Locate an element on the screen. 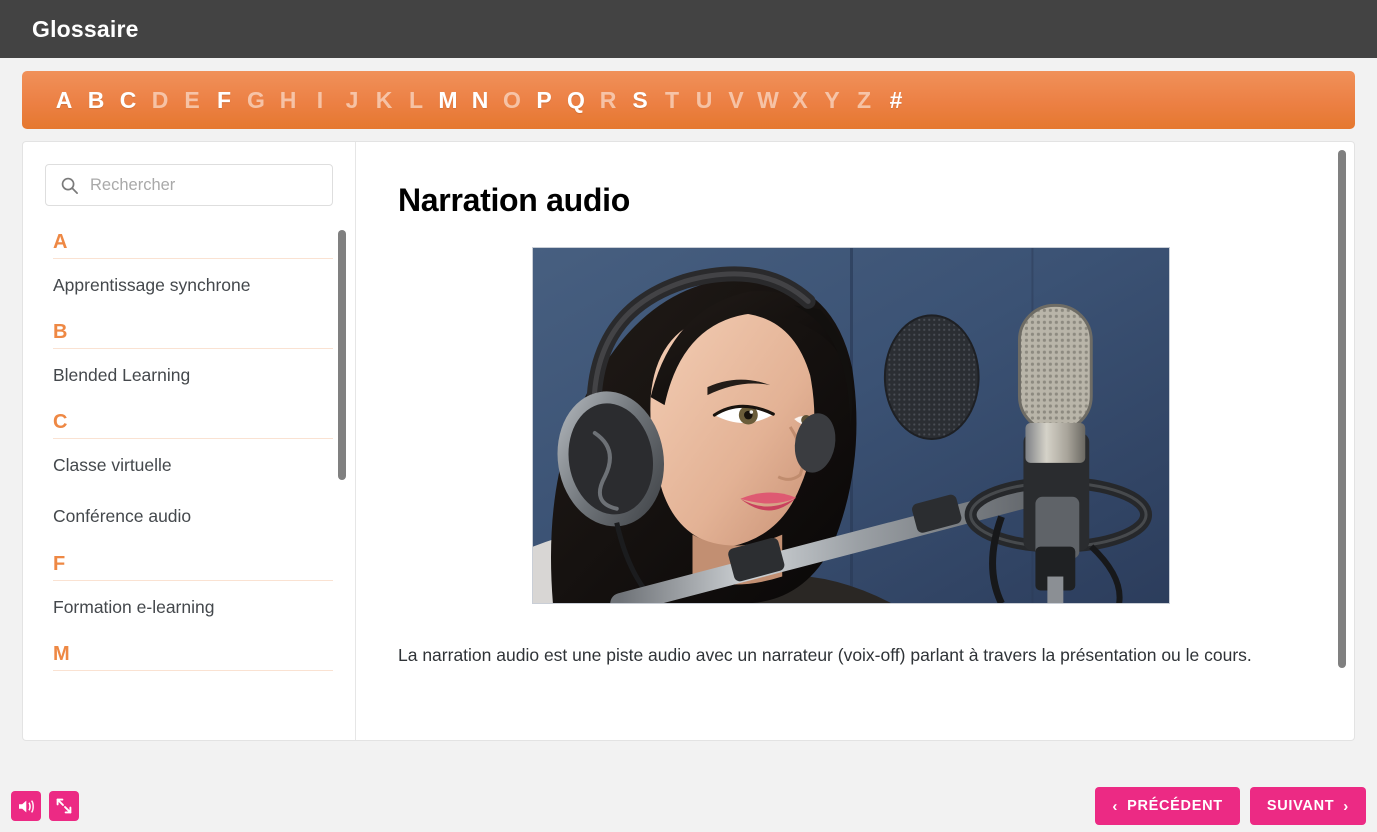 This screenshot has width=1377, height=832. content-scrollbar-thumb is located at coordinates (1342, 409).